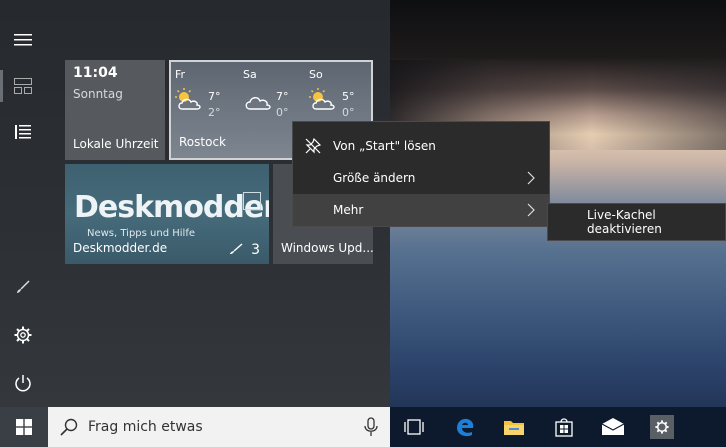  I want to click on submenu-more: Live-Kachel deaktivieren, so click(636, 222).